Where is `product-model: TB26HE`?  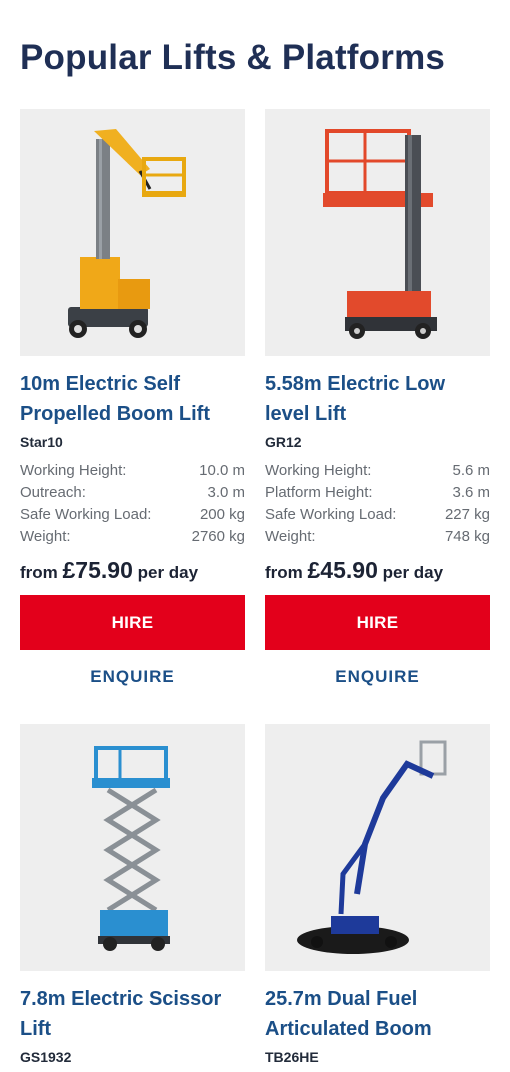
product-model: TB26HE is located at coordinates (292, 1057).